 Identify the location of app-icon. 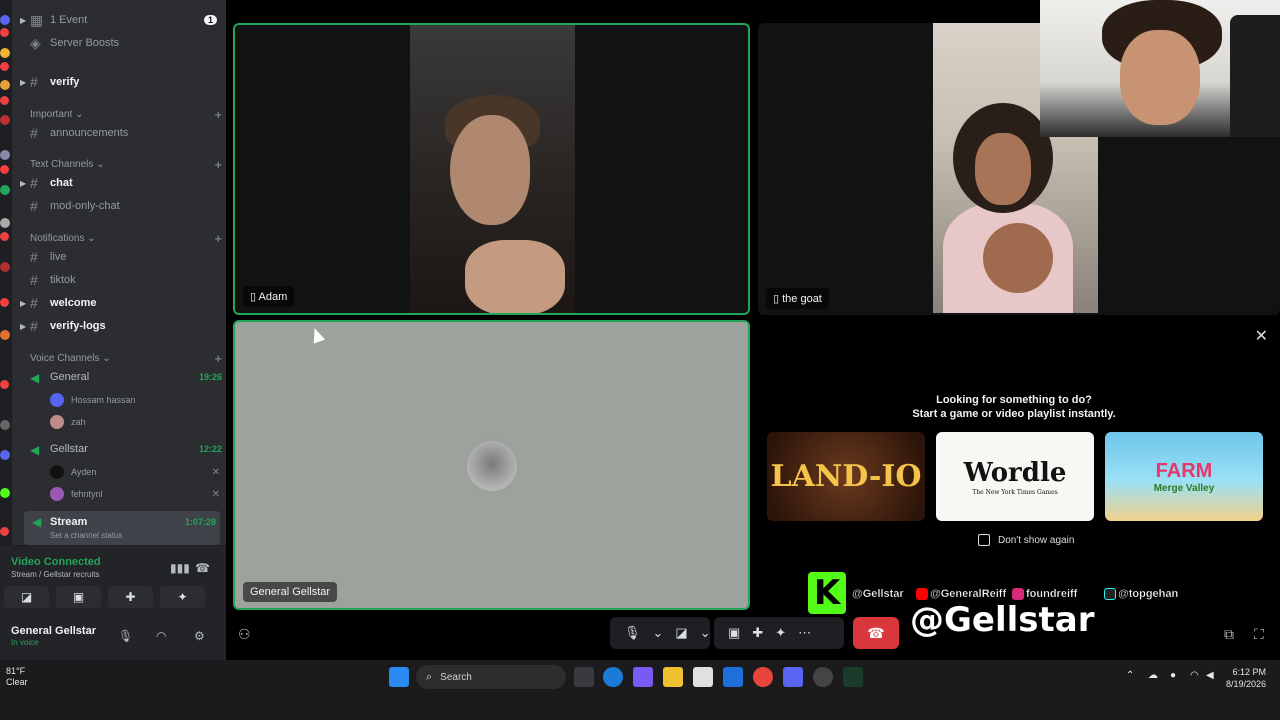
(853, 677).